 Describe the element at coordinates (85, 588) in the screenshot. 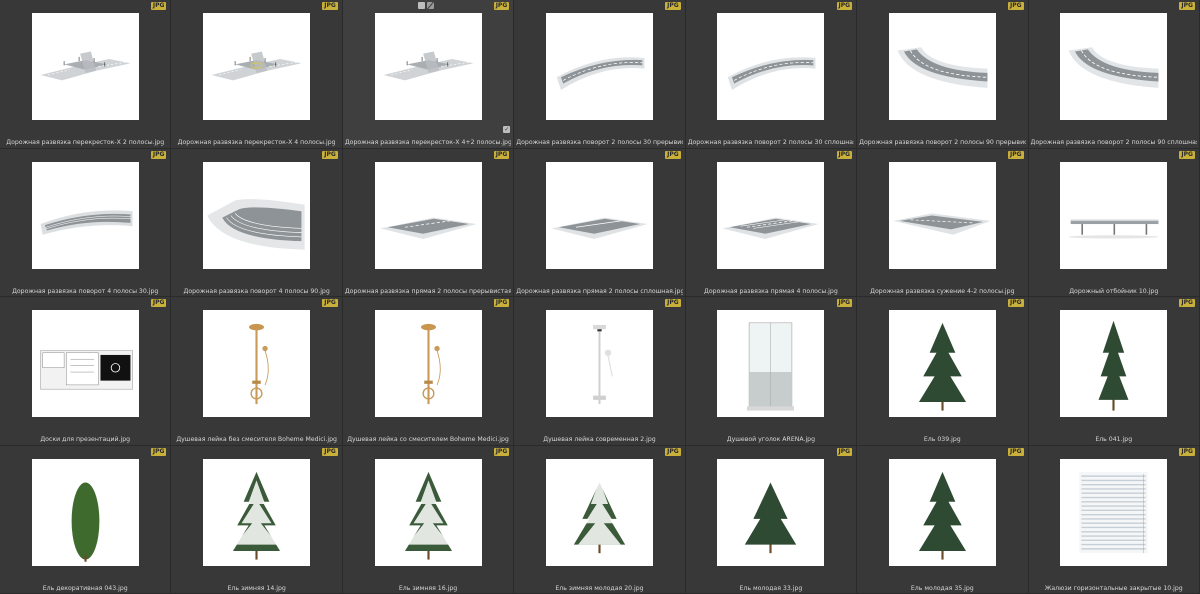

I see `file-name: Ель декоративная 043.jpg` at that location.